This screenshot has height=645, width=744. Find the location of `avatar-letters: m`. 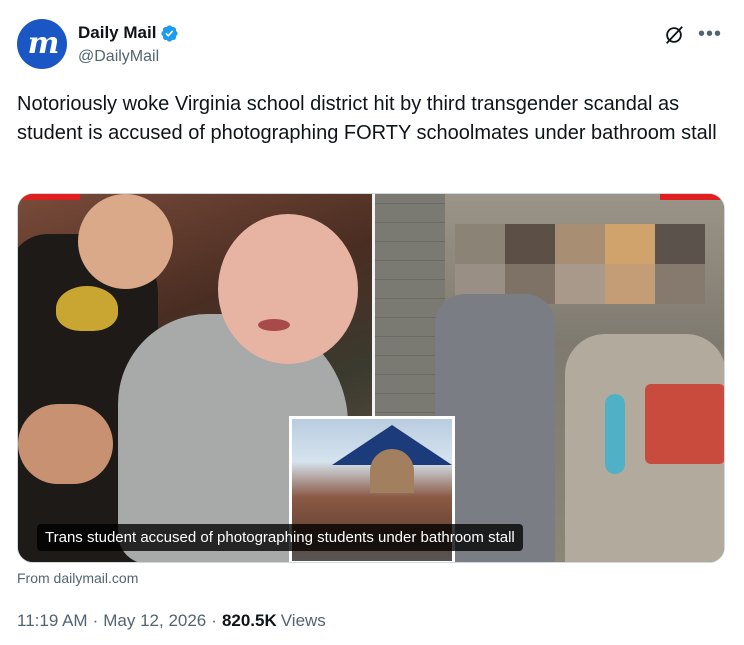

avatar-letters: m is located at coordinates (43, 43).